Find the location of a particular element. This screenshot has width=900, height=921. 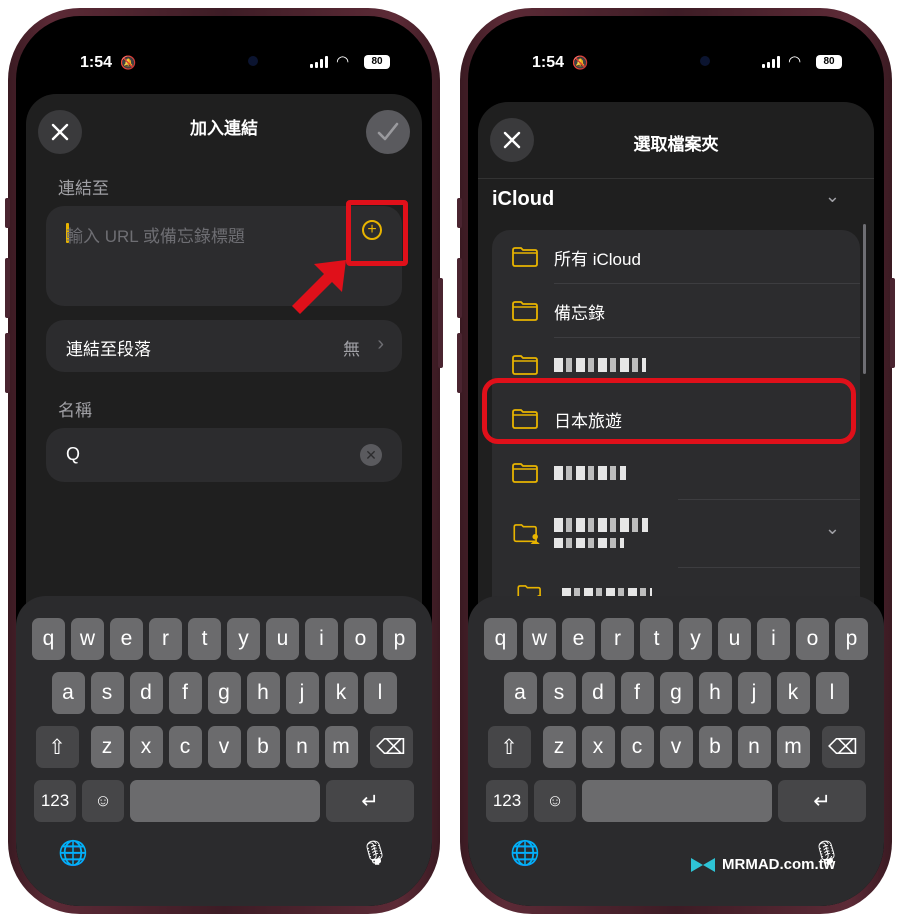

divider is located at coordinates (676, 178).